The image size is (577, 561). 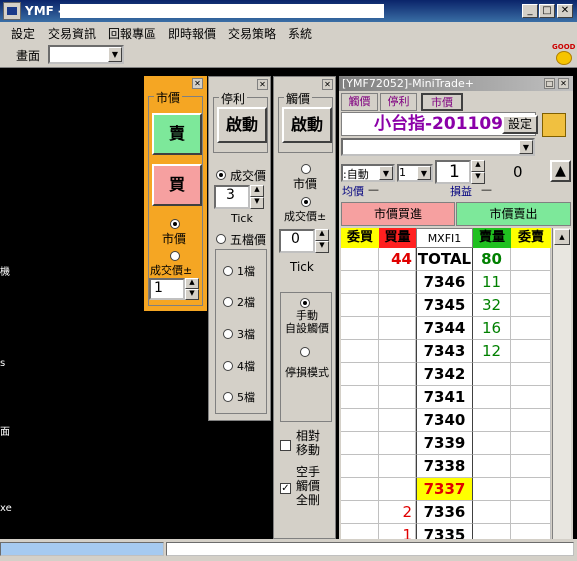 I want to click on restore-icon: □, so click(x=549, y=83).